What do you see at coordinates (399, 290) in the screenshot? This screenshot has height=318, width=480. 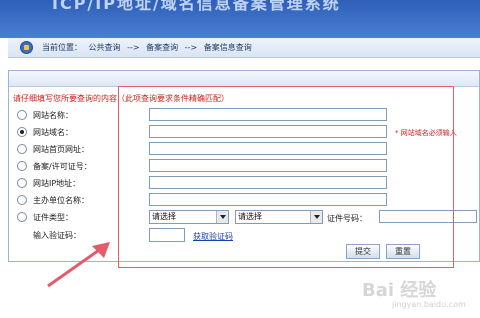 I see `watermark-logo: Bai 经验` at bounding box center [399, 290].